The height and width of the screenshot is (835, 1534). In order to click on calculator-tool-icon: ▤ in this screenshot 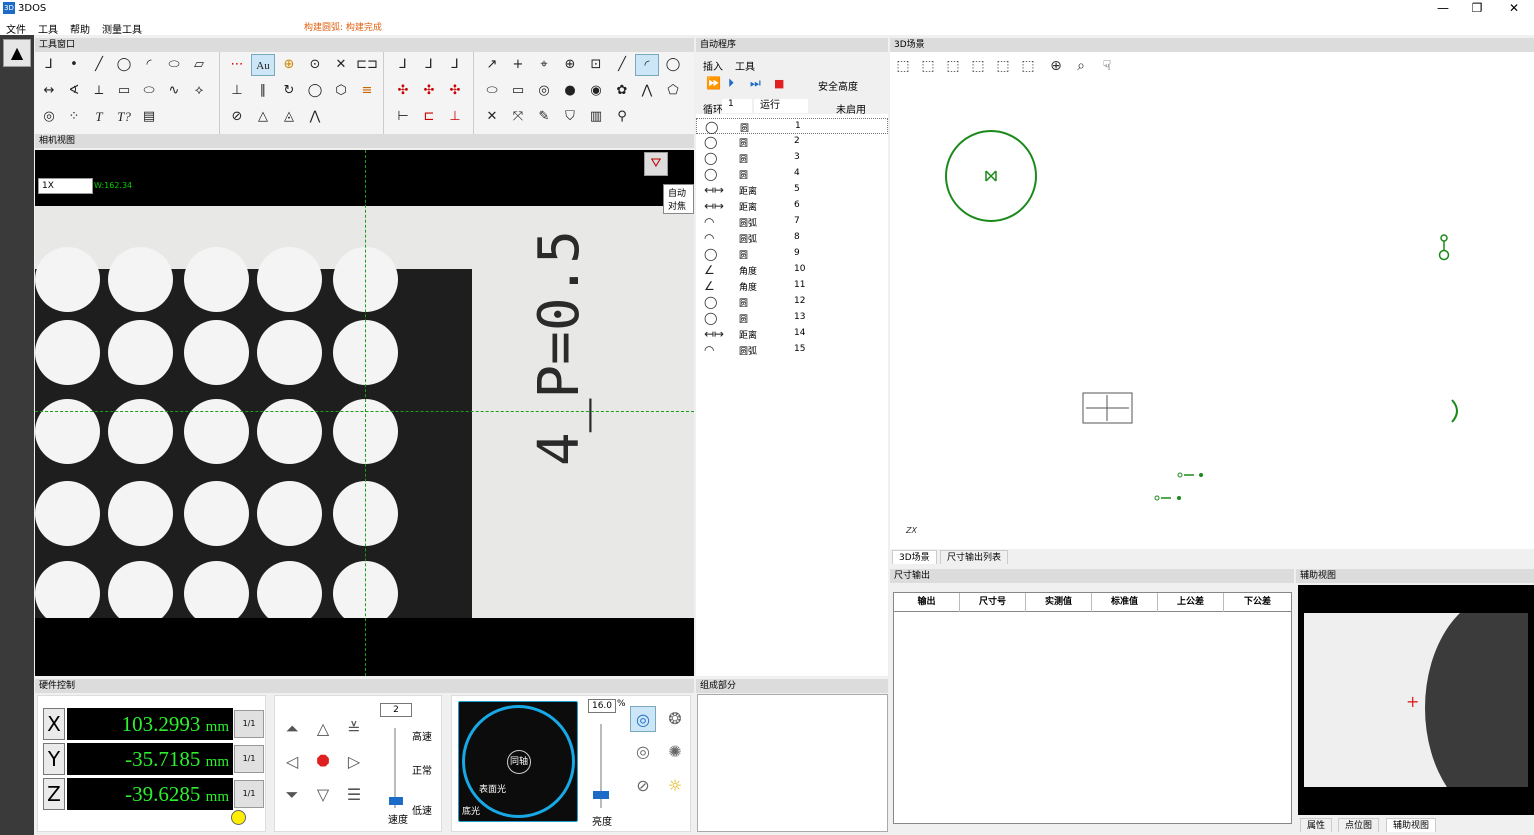, I will do `click(149, 117)`.